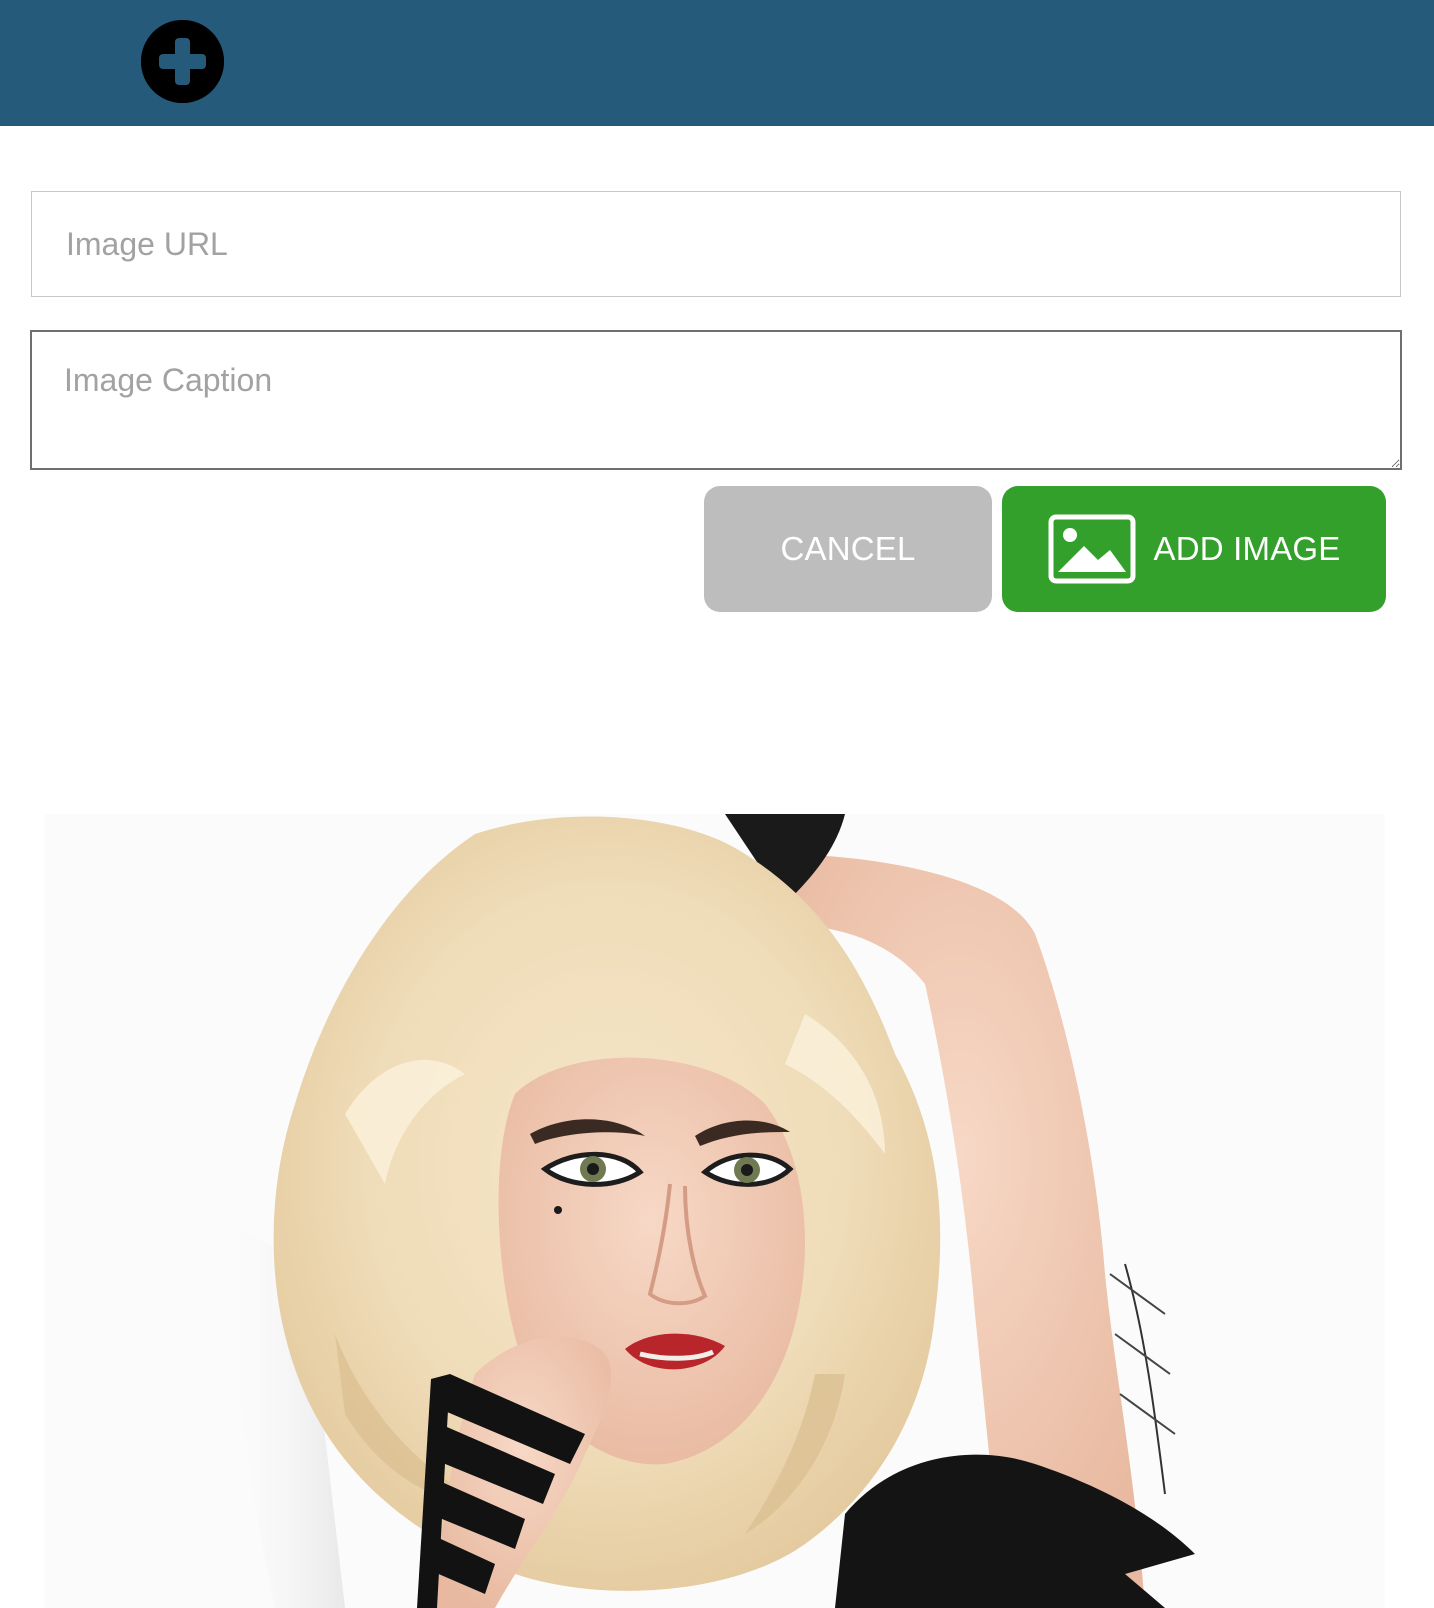 This screenshot has width=1434, height=1608. I want to click on top-bar, so click(717, 63).